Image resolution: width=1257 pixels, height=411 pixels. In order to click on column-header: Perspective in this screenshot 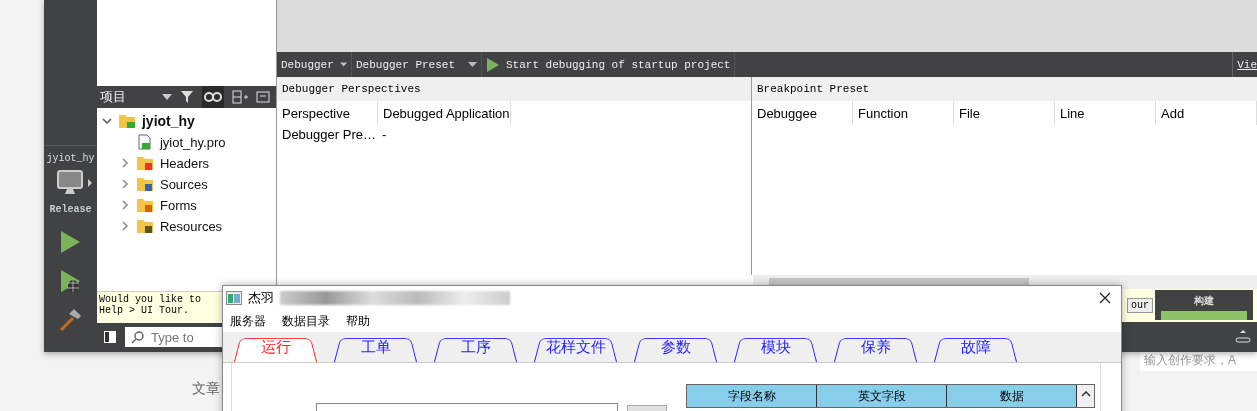, I will do `click(327, 113)`.